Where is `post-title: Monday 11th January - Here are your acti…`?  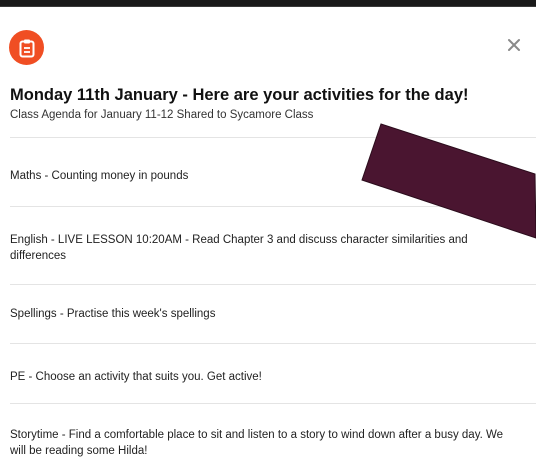 post-title: Monday 11th January - Here are your acti… is located at coordinates (239, 95).